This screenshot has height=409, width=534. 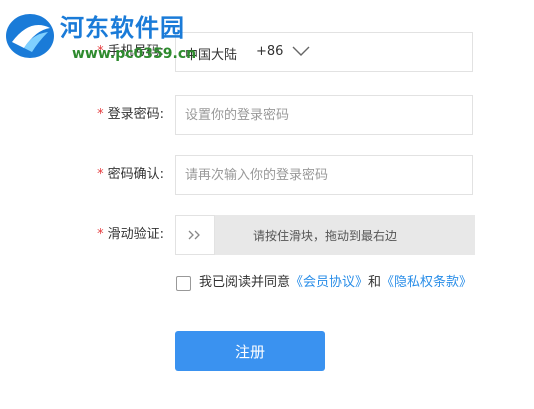 What do you see at coordinates (375, 282) in the screenshot?
I see `agreement-and: 和` at bounding box center [375, 282].